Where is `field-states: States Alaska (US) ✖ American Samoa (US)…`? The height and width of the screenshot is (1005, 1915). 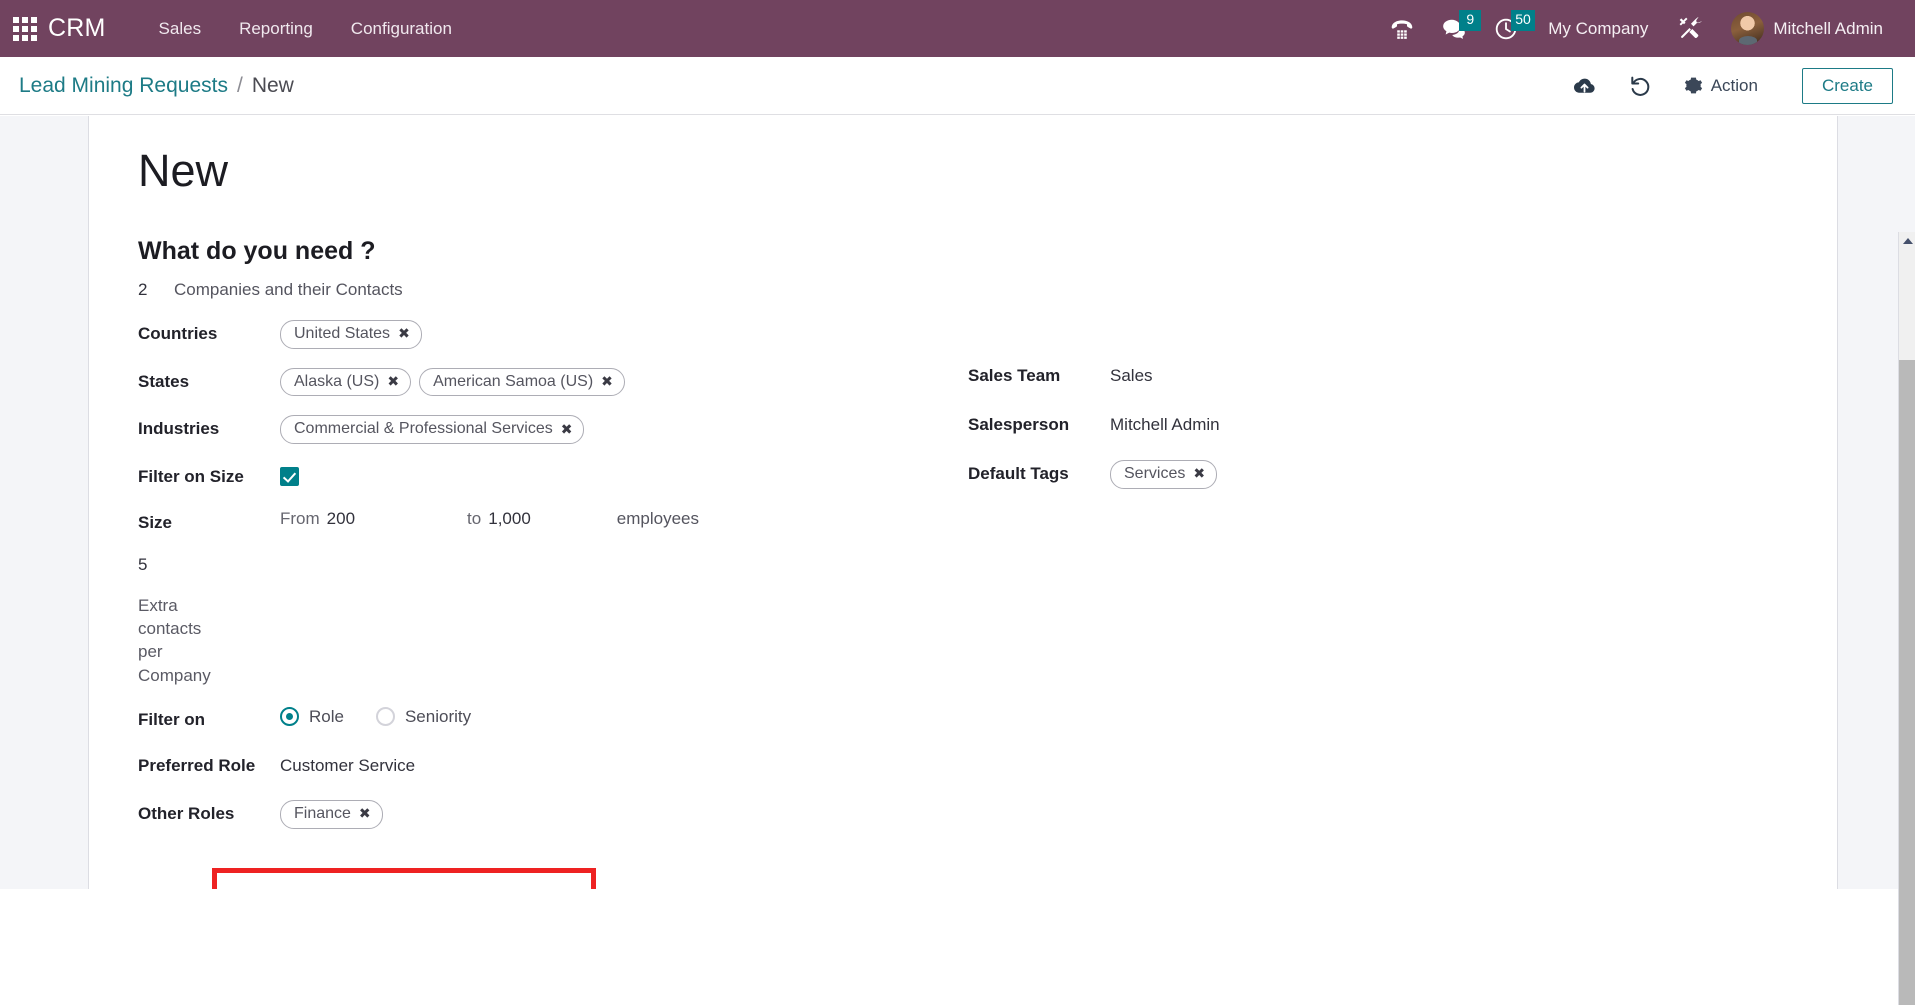
field-states: States Alaska (US) ✖ American Samoa (US)… is located at coordinates (553, 382).